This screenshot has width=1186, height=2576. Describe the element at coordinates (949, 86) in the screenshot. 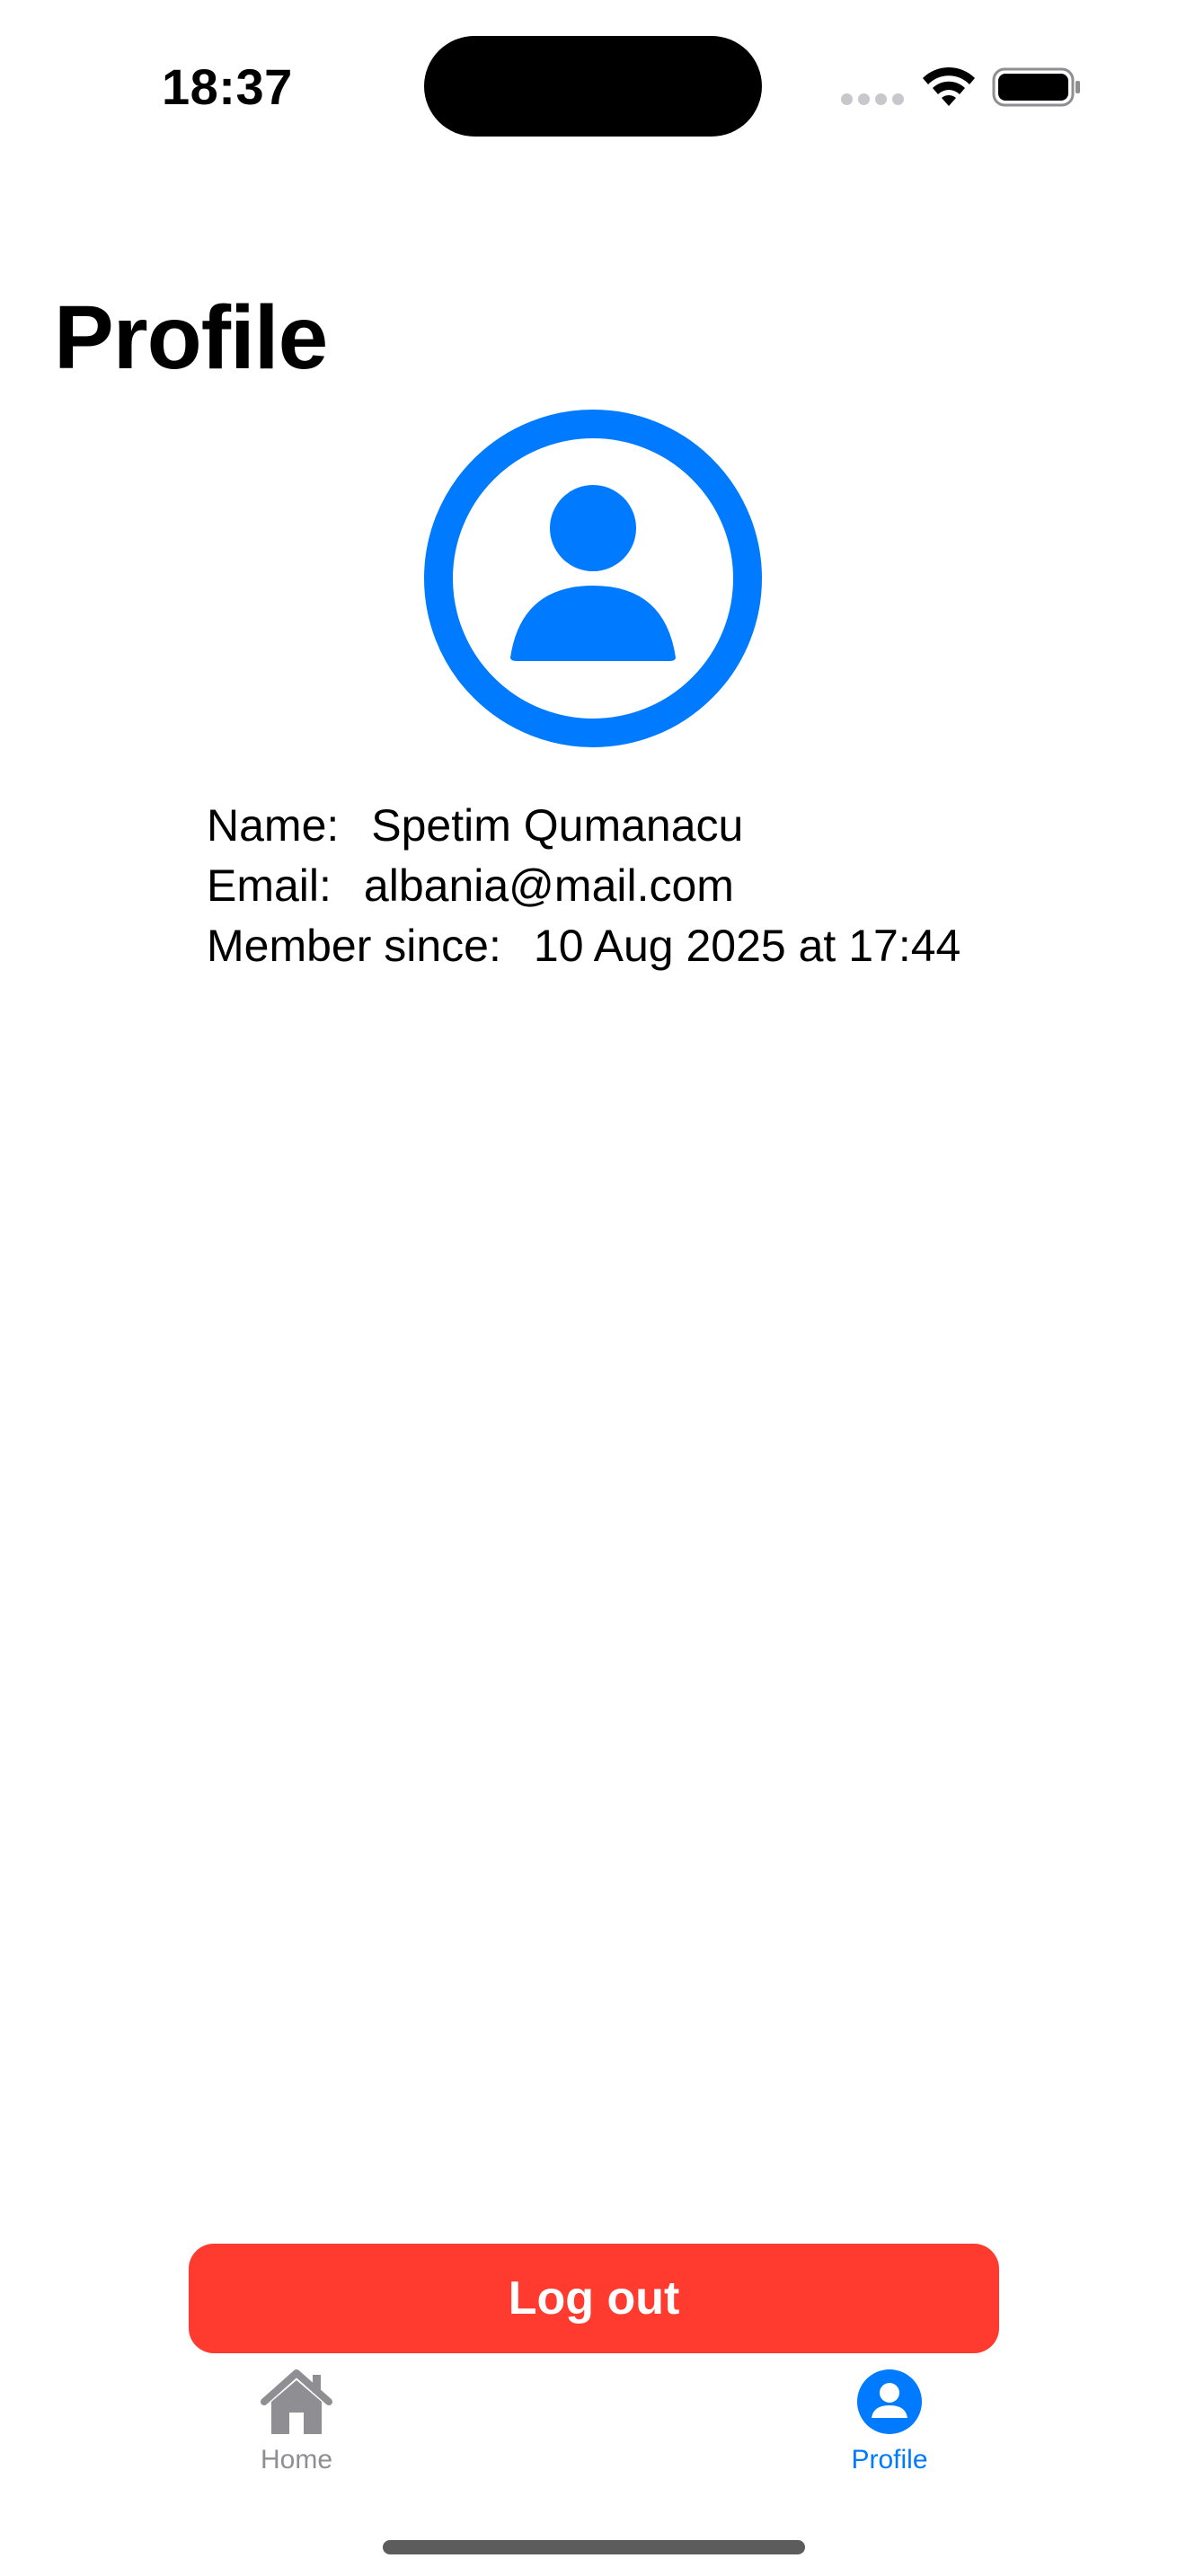

I see `wifi-icon` at that location.